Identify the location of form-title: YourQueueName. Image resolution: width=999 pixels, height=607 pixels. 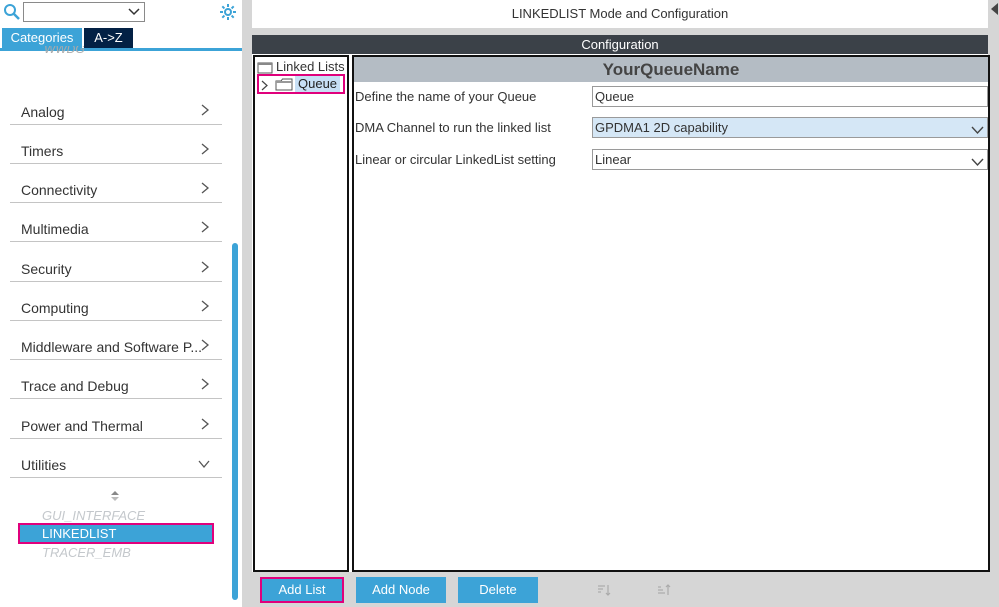
(671, 69).